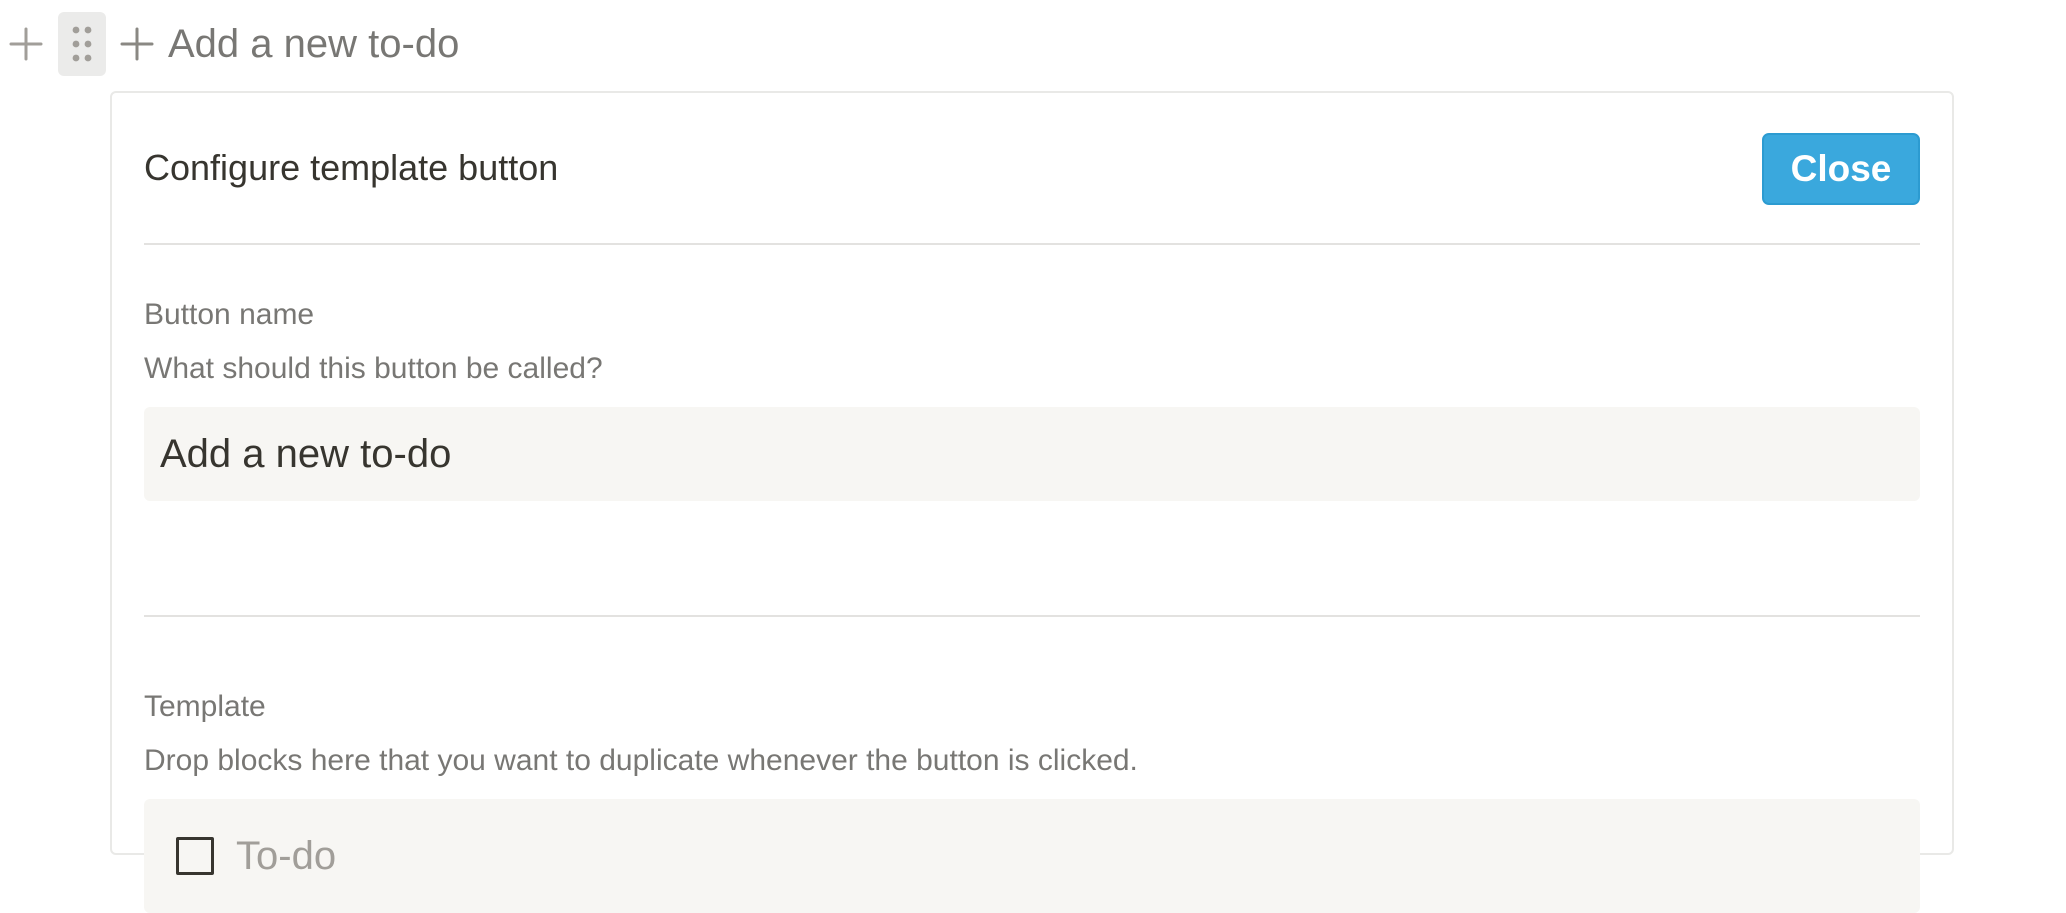 The image size is (2066, 913). What do you see at coordinates (1841, 169) in the screenshot?
I see `close-button: Close` at bounding box center [1841, 169].